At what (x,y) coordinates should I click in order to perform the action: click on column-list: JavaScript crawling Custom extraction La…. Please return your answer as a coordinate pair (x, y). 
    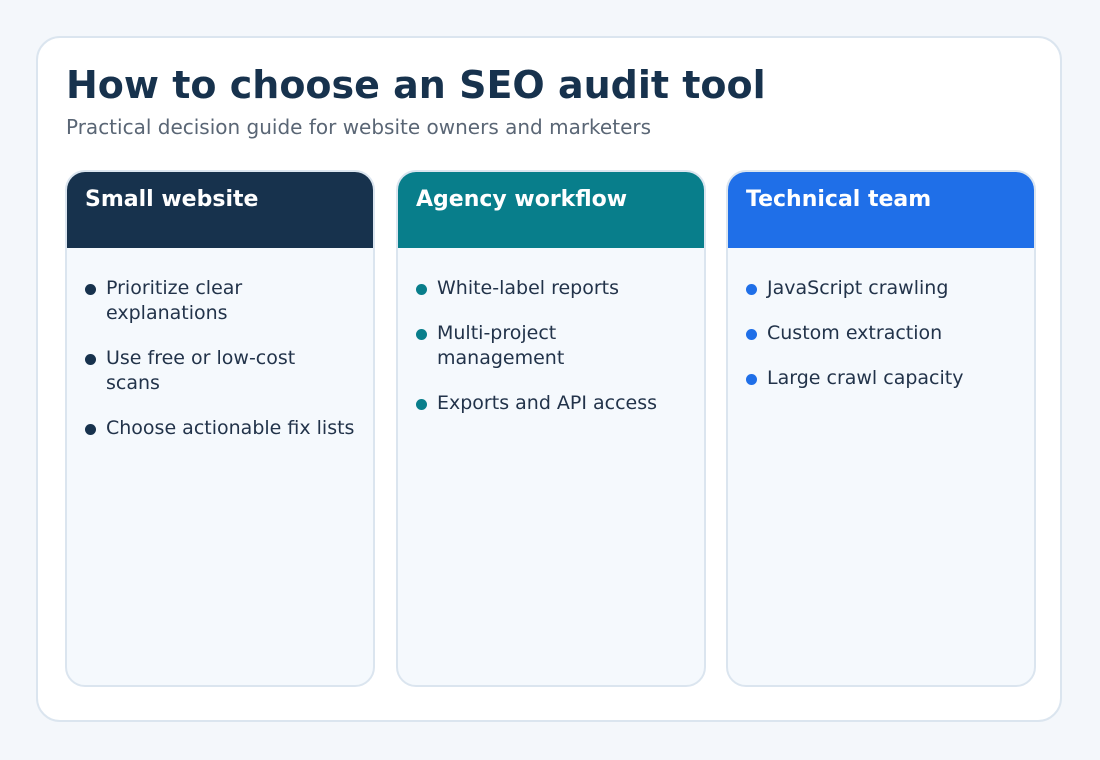
    Looking at the image, I should click on (881, 319).